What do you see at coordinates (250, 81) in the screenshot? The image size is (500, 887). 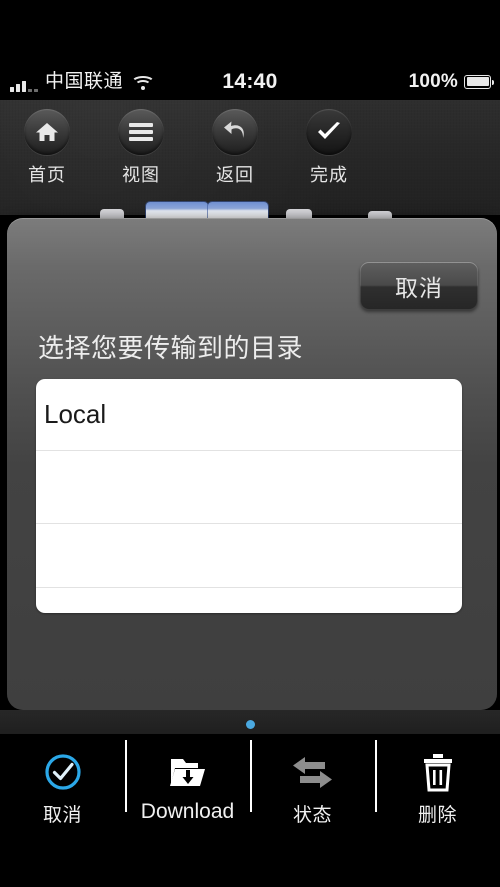 I see `status-bar: 中国联通 14:40 100%` at bounding box center [250, 81].